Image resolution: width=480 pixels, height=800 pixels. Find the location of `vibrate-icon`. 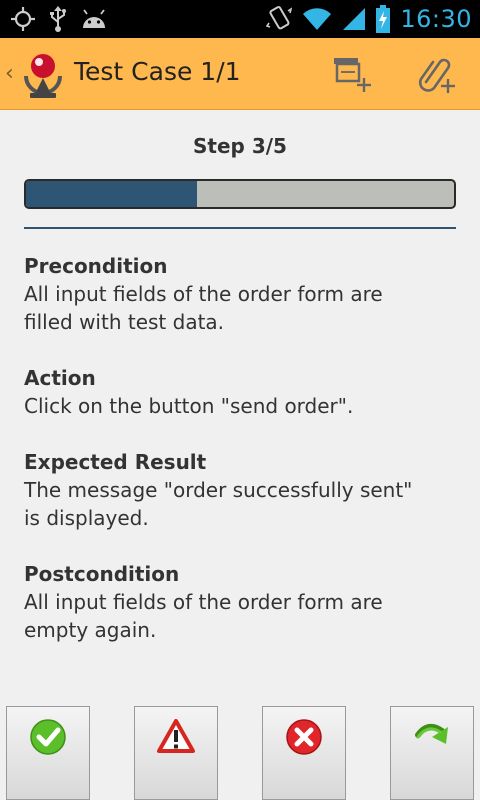

vibrate-icon is located at coordinates (279, 18).